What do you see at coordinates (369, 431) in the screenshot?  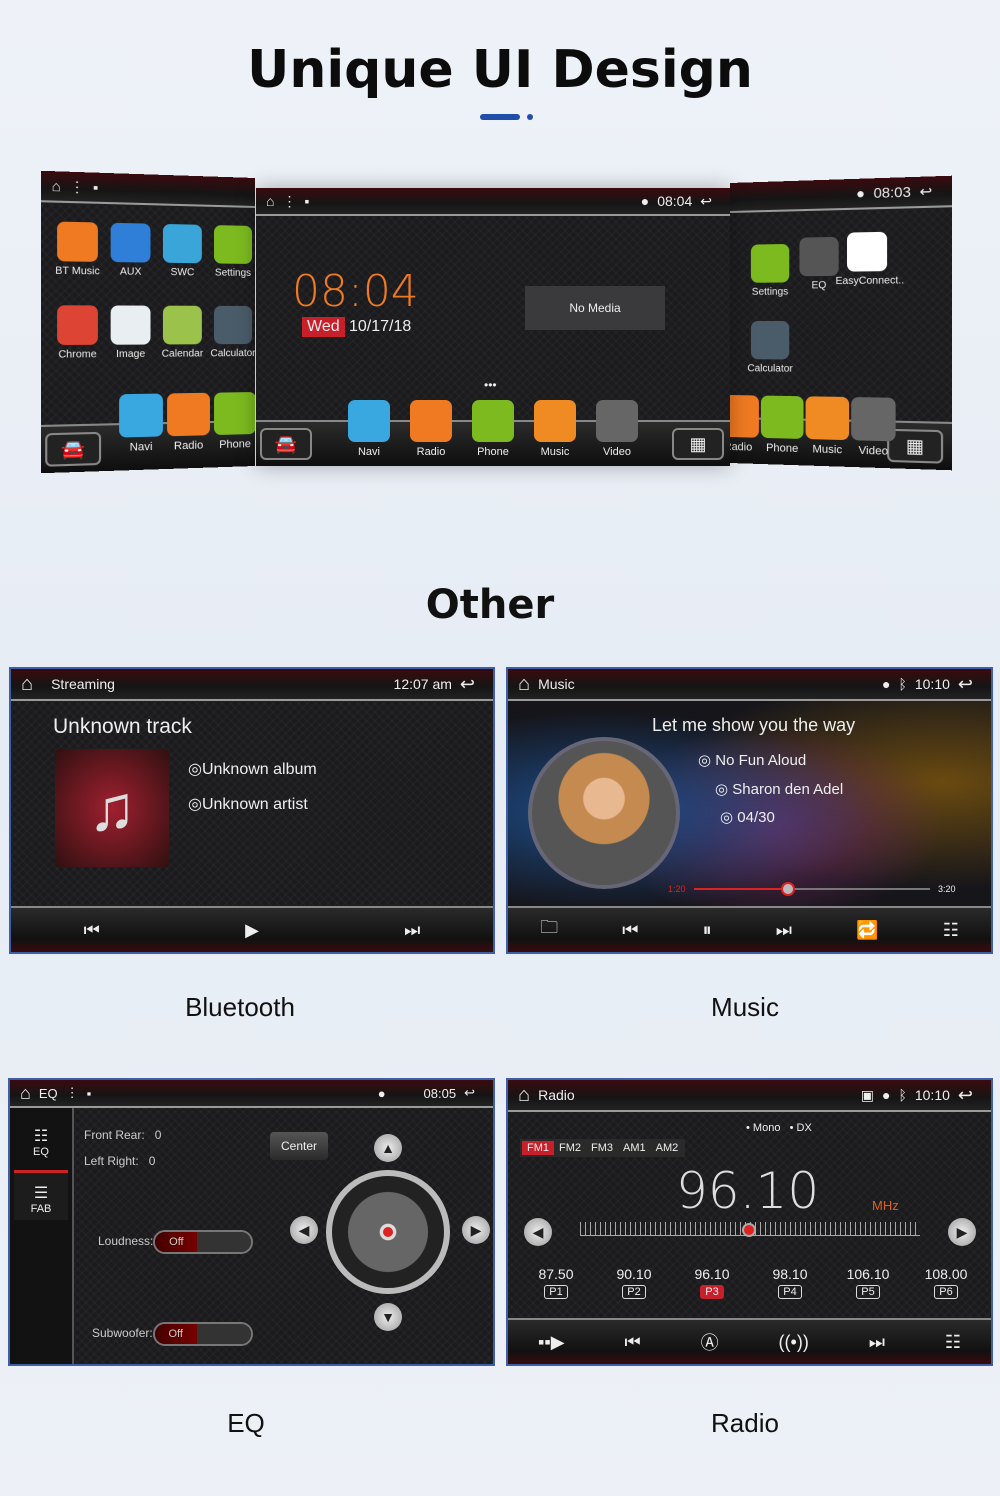 I see `app-navi: Navi` at bounding box center [369, 431].